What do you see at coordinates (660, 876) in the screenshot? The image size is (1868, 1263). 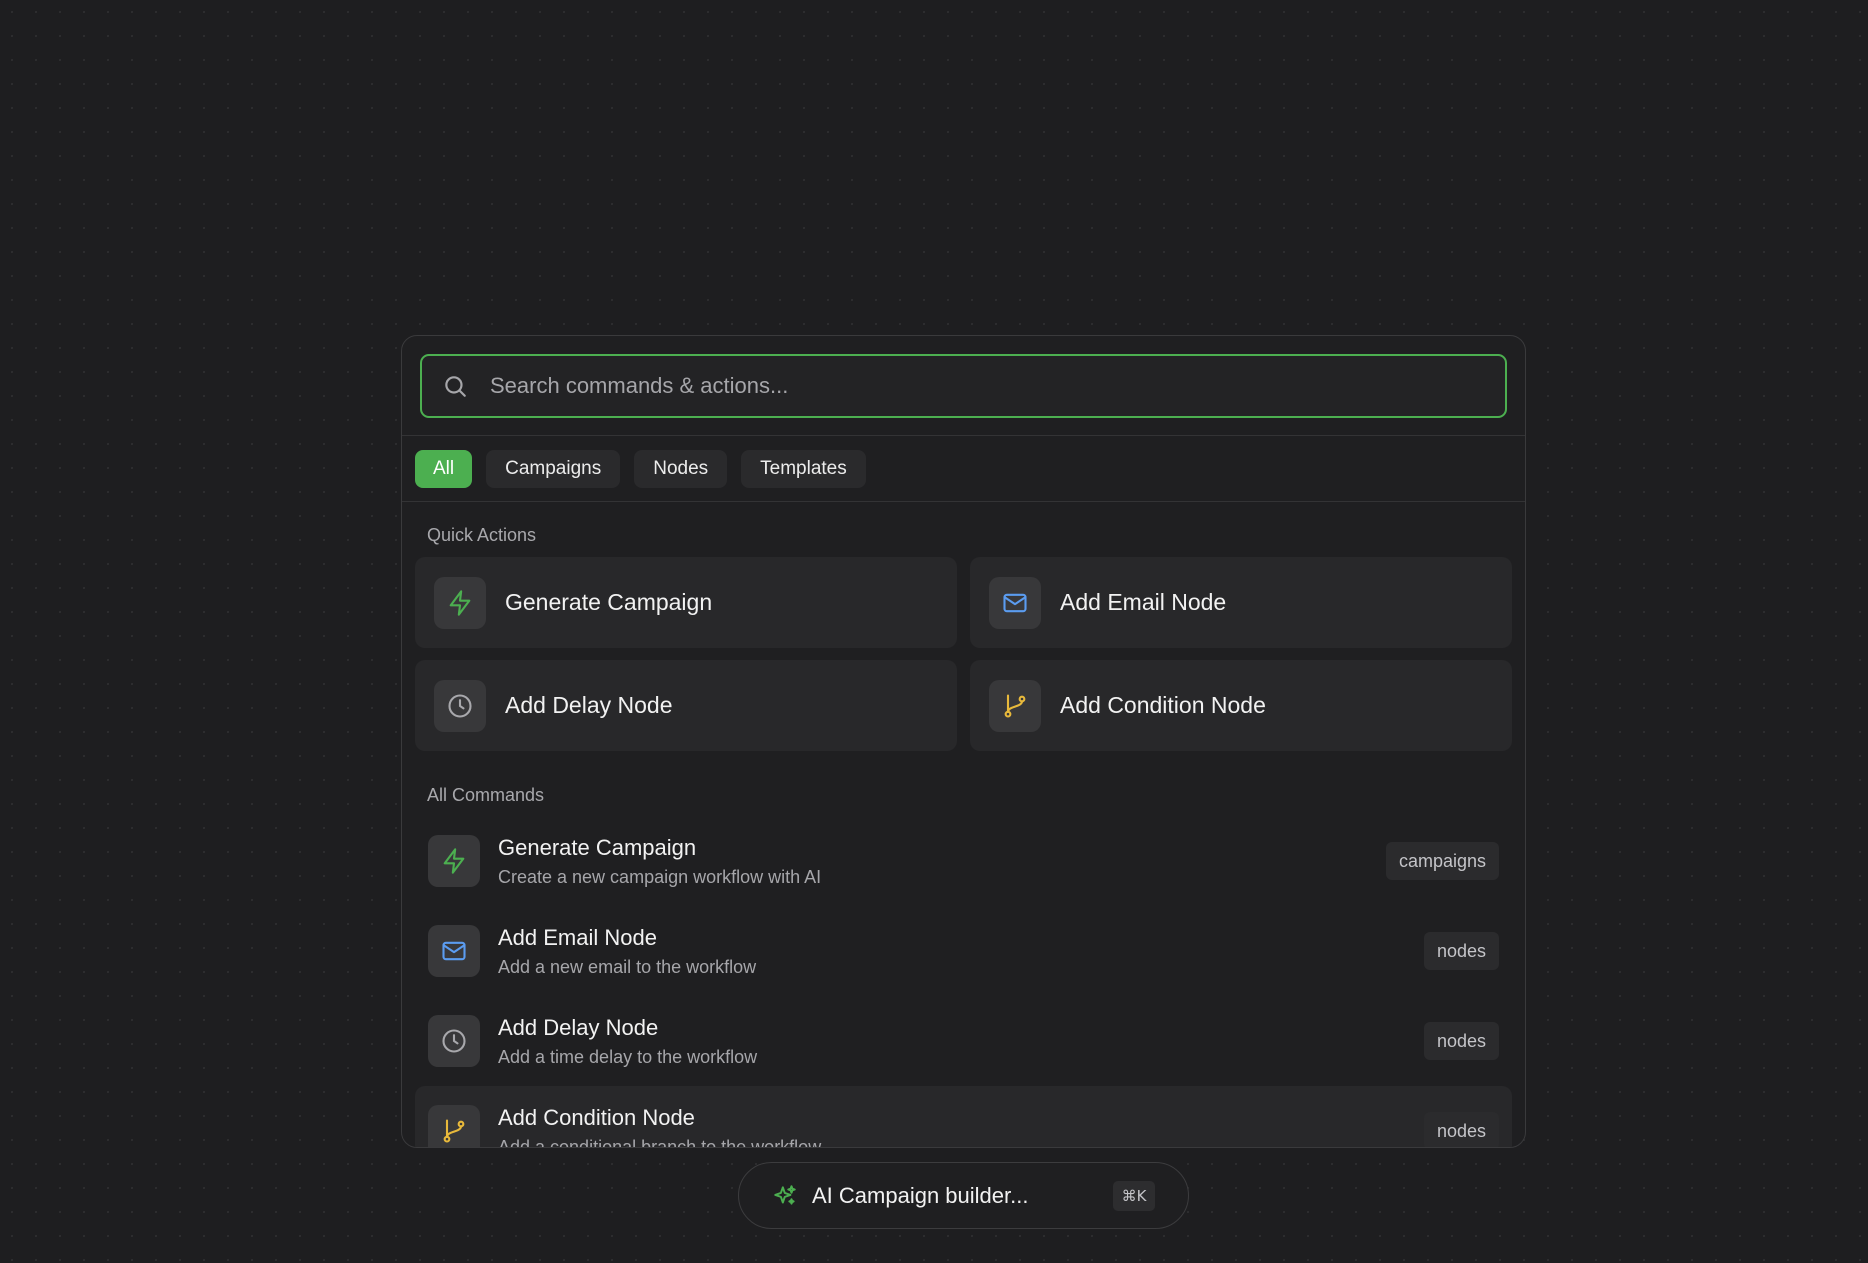 I see `command-description: Create a new campaign workflow with AI` at bounding box center [660, 876].